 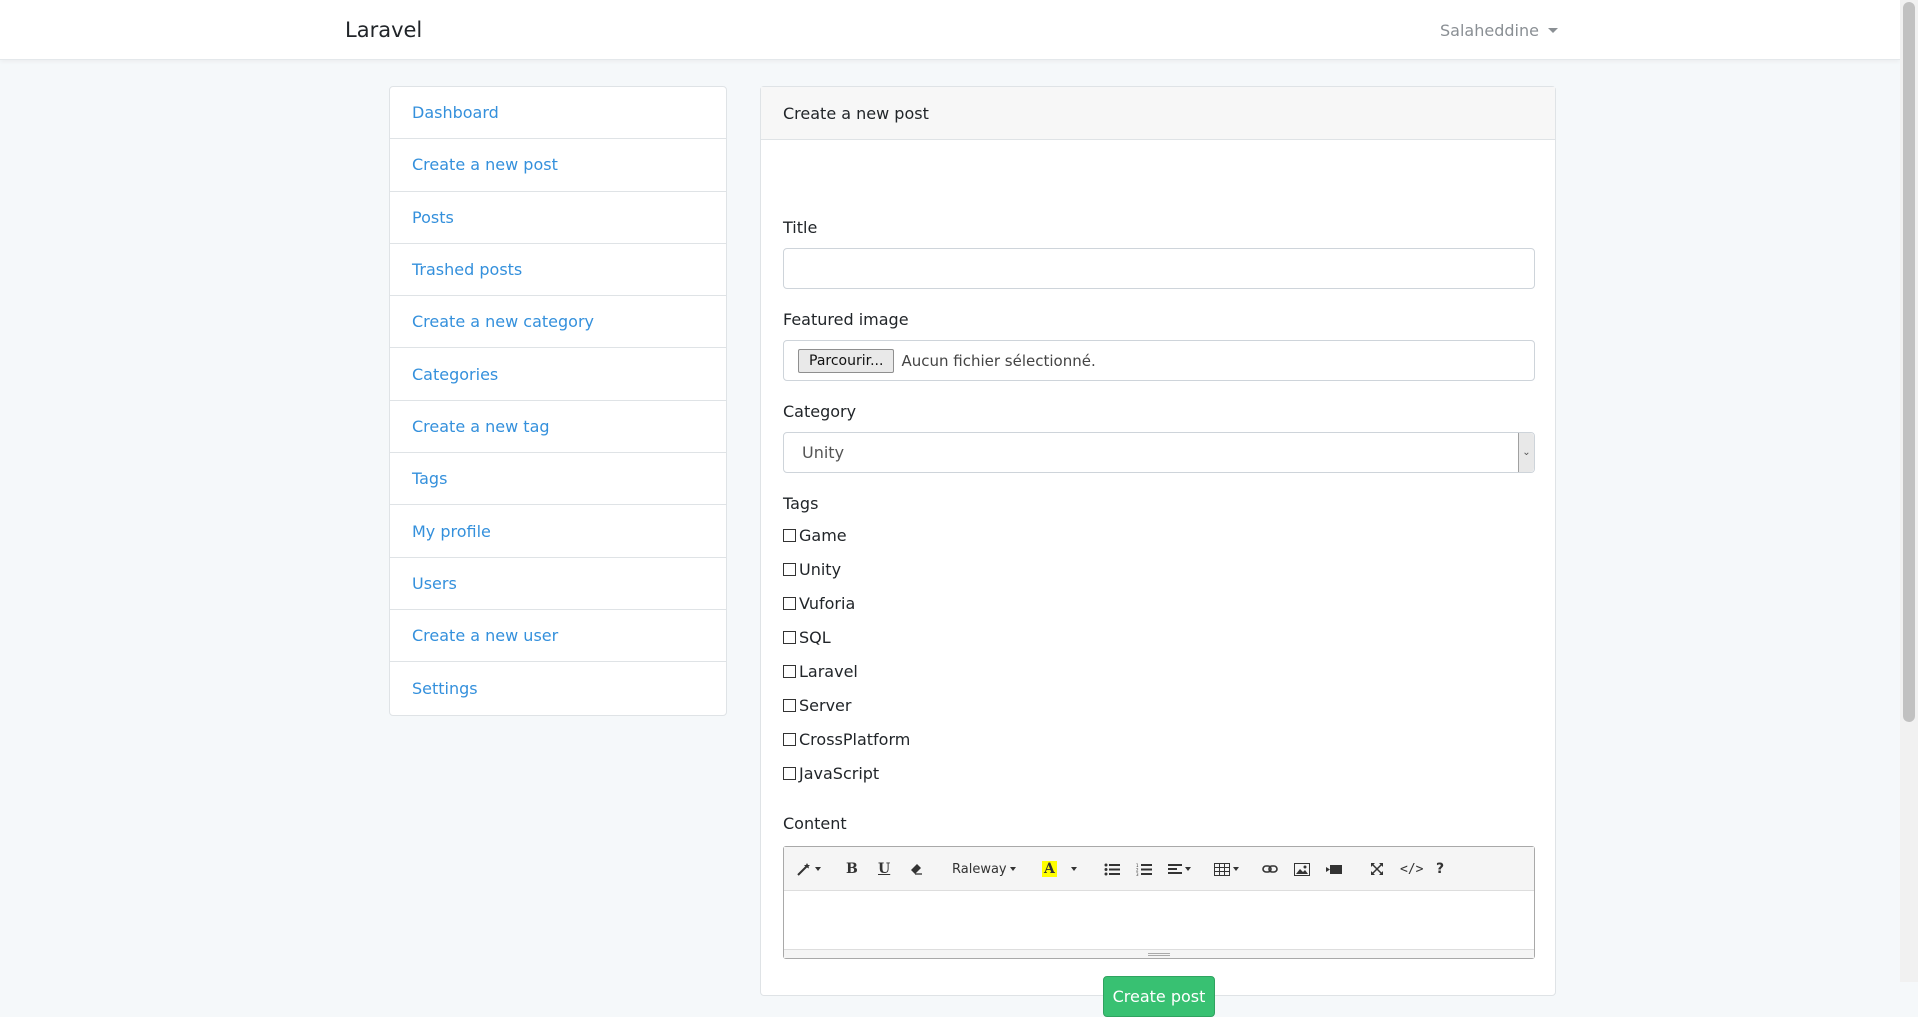 I want to click on unordered-list-icon, so click(x=1112, y=869).